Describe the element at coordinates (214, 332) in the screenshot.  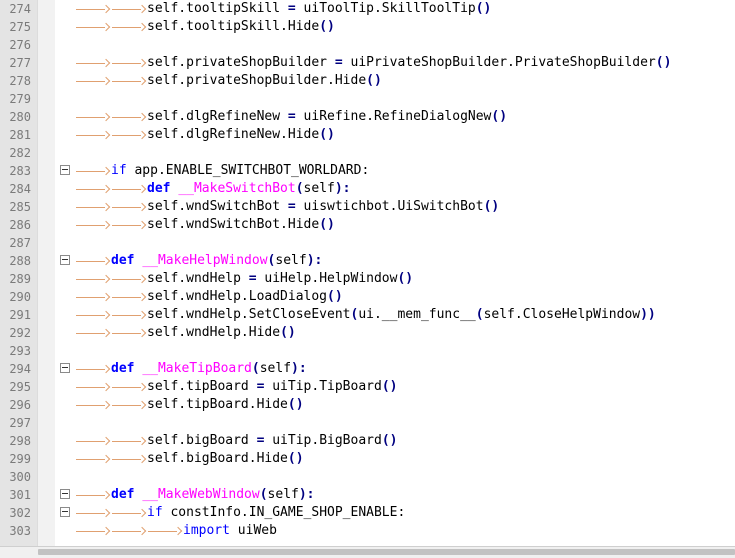
I see `code-token: self.wndHelp.Hide` at that location.